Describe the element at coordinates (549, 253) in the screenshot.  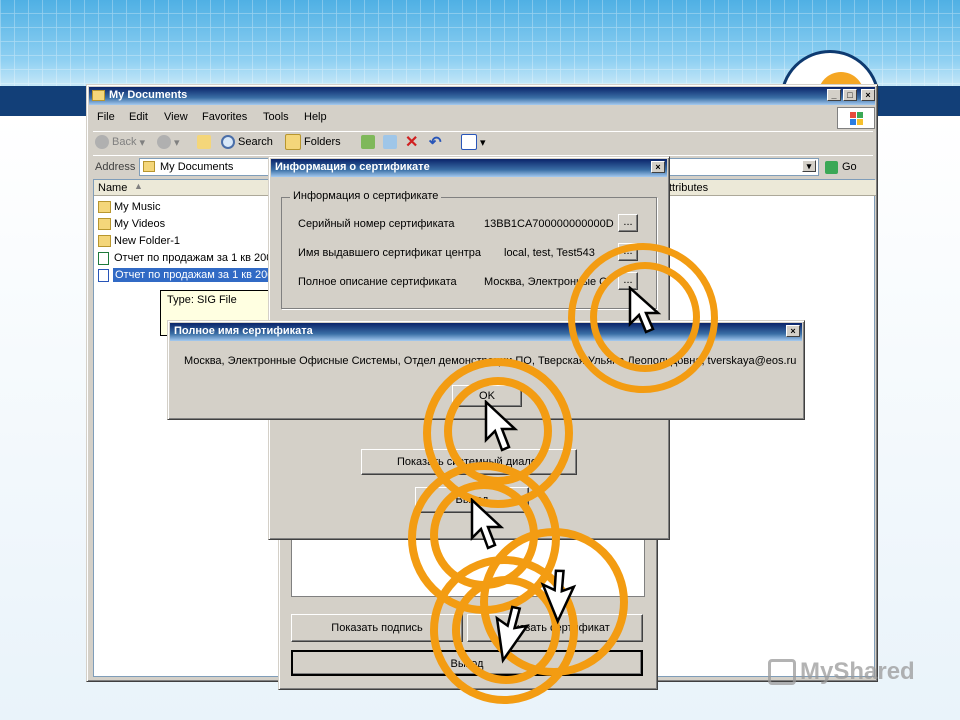
I see `issuer-value: local, test, Test543` at that location.